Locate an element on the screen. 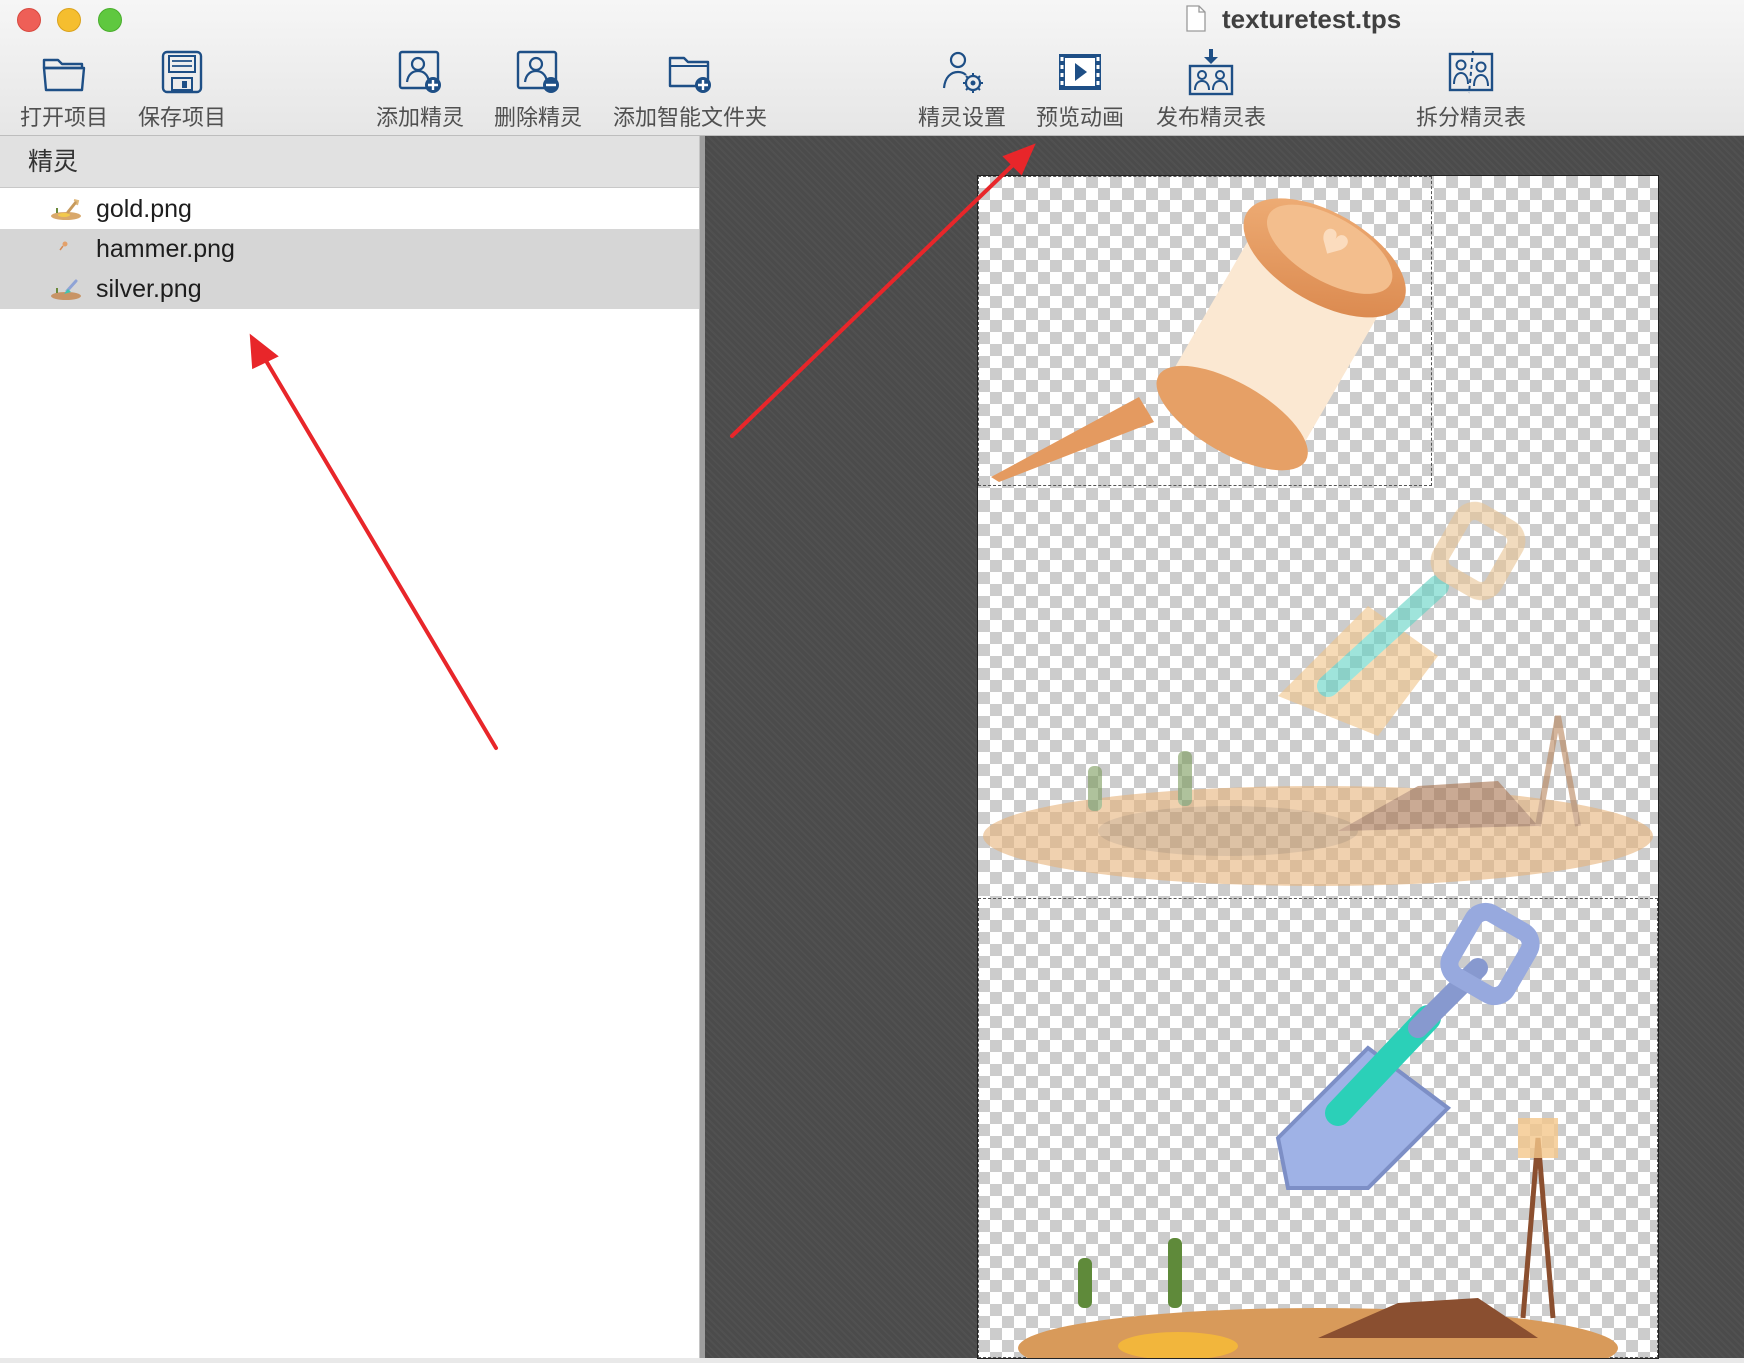 The height and width of the screenshot is (1363, 1744). floppy-save-icon is located at coordinates (182, 72).